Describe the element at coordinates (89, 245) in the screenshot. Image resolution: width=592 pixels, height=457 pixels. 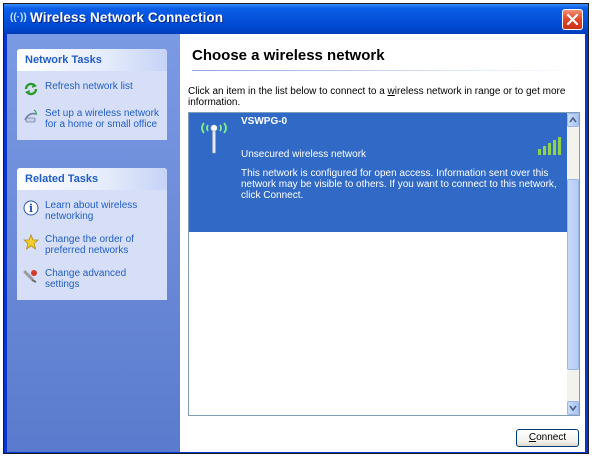
I see `change-order-preferred-label: Change the order of preferred networks` at that location.